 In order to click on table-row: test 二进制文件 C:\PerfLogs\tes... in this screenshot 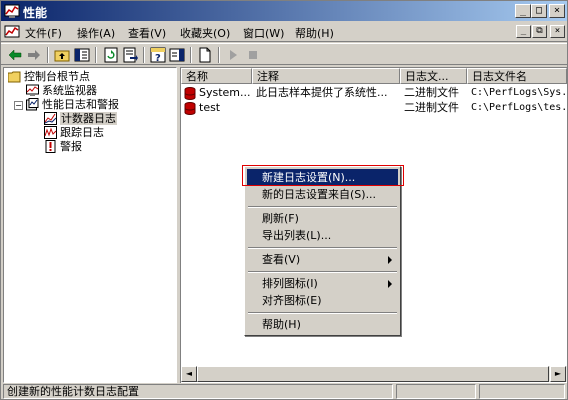, I will do `click(374, 108)`.